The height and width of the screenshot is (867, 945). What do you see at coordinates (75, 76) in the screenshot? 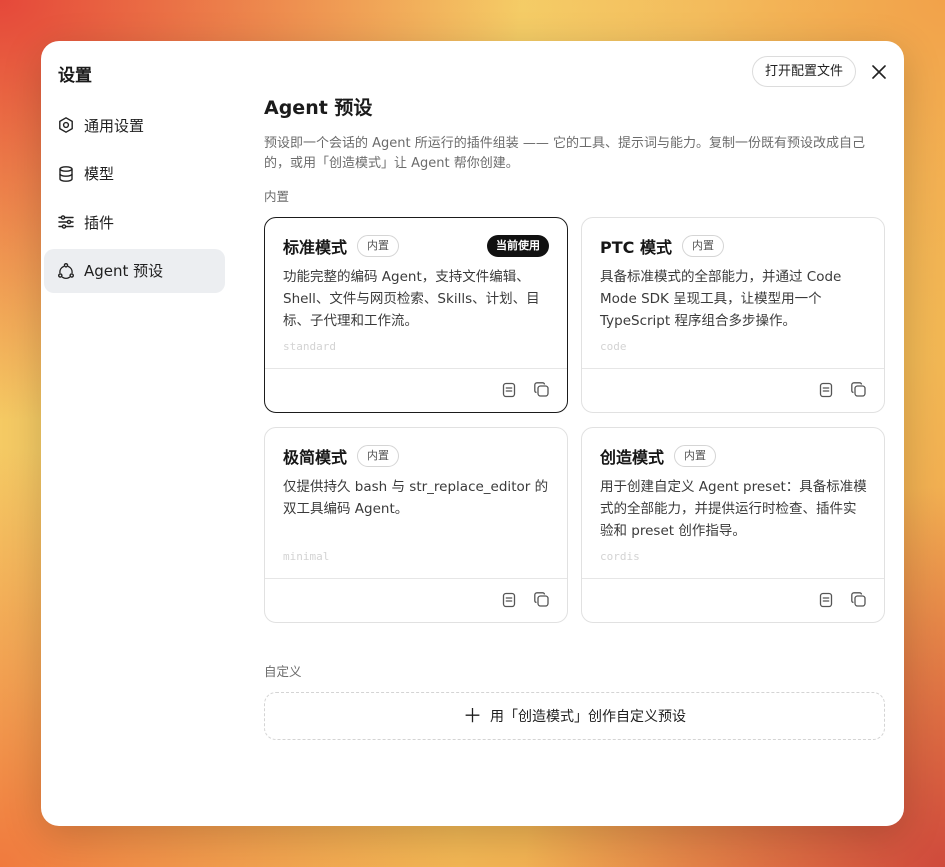
I see `dialog-title: 设置` at bounding box center [75, 76].